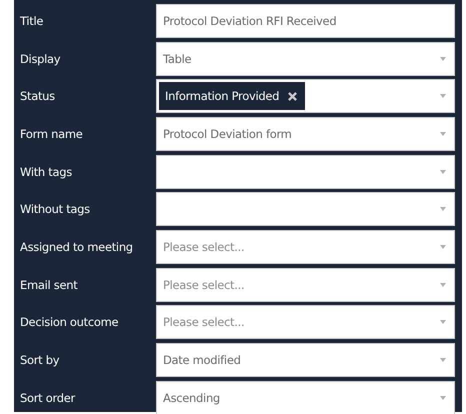 The height and width of the screenshot is (414, 466). Describe the element at coordinates (305, 397) in the screenshot. I see `select-field: Ascending` at that location.